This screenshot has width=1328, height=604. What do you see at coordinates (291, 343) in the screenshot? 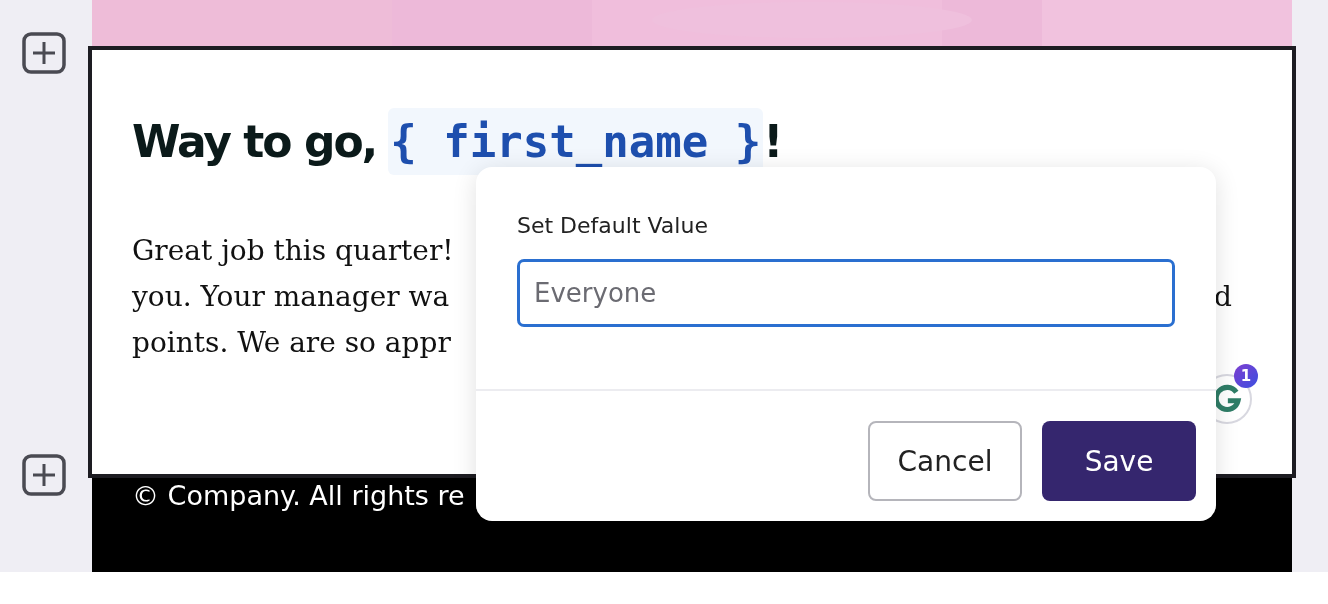
I see `body-text: points. We are so appr` at bounding box center [291, 343].